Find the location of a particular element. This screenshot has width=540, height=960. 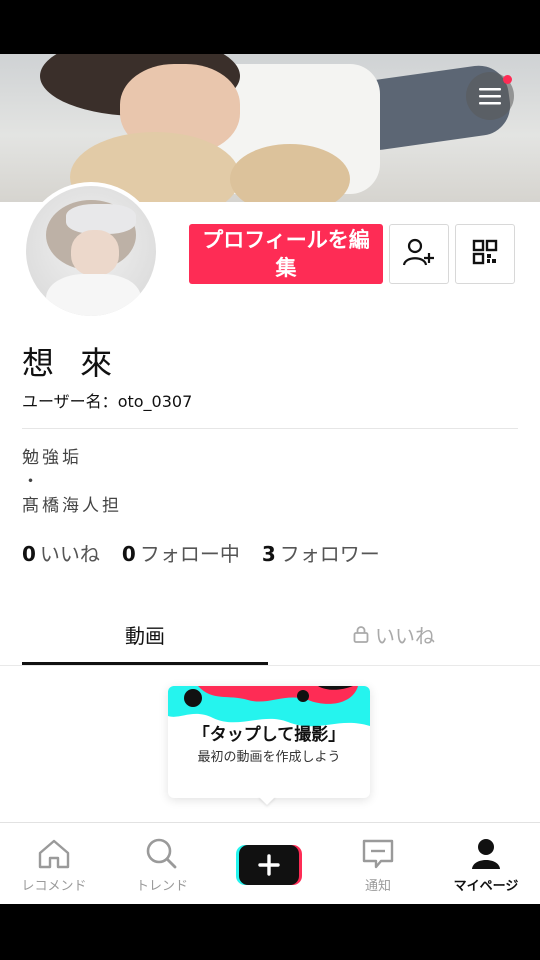

nav-trend: トレンド is located at coordinates (162, 863).